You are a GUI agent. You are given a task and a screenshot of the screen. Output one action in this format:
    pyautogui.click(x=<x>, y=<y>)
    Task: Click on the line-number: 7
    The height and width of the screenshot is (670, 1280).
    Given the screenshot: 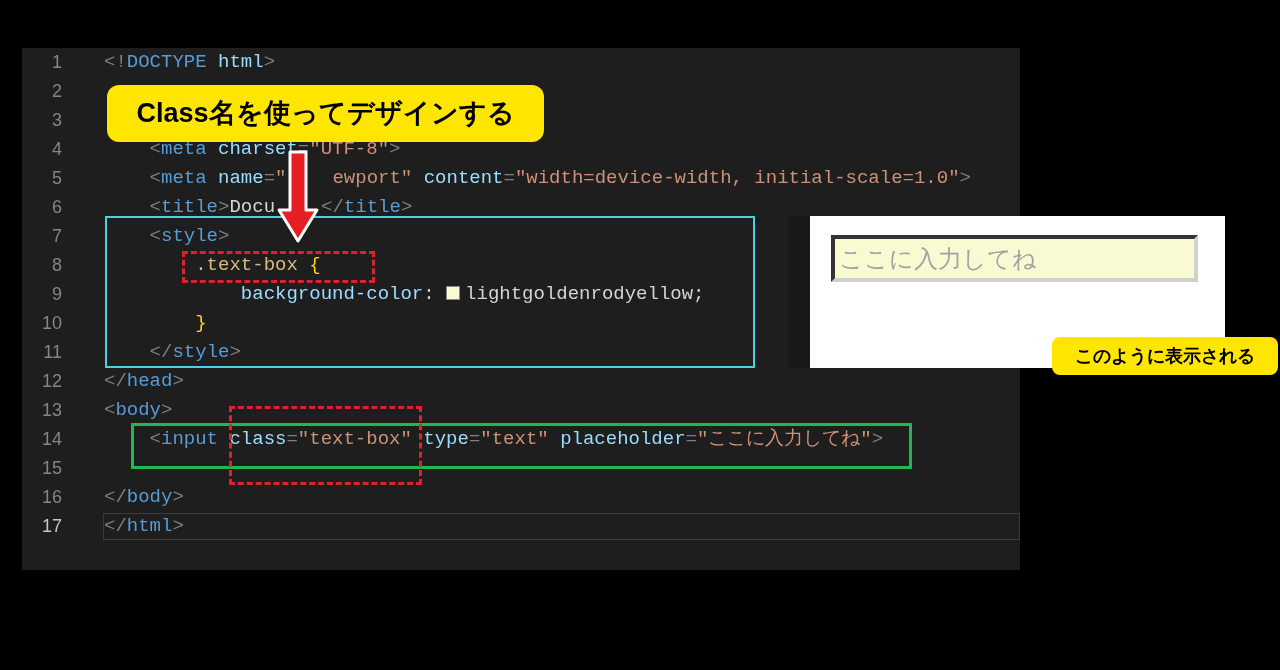 What is the action you would take?
    pyautogui.click(x=56, y=236)
    